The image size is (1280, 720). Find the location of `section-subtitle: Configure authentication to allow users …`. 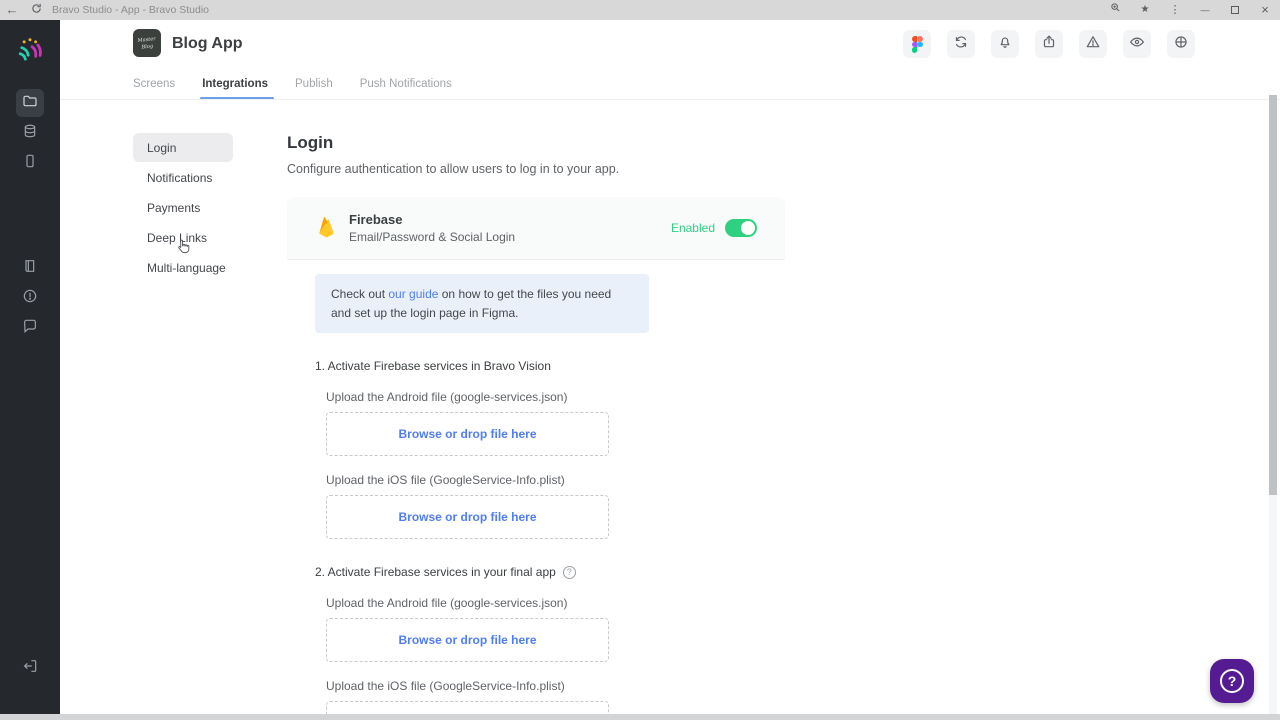

section-subtitle: Configure authentication to allow users … is located at coordinates (453, 169).